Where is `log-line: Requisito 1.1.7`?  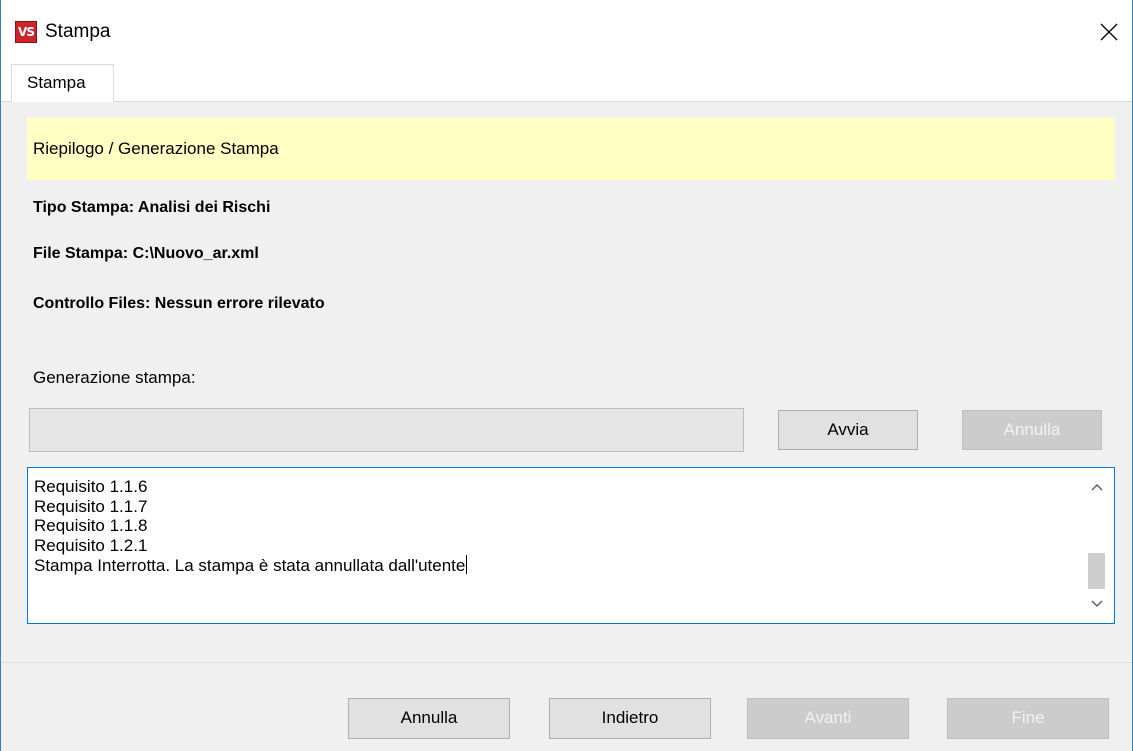 log-line: Requisito 1.1.7 is located at coordinates (91, 506).